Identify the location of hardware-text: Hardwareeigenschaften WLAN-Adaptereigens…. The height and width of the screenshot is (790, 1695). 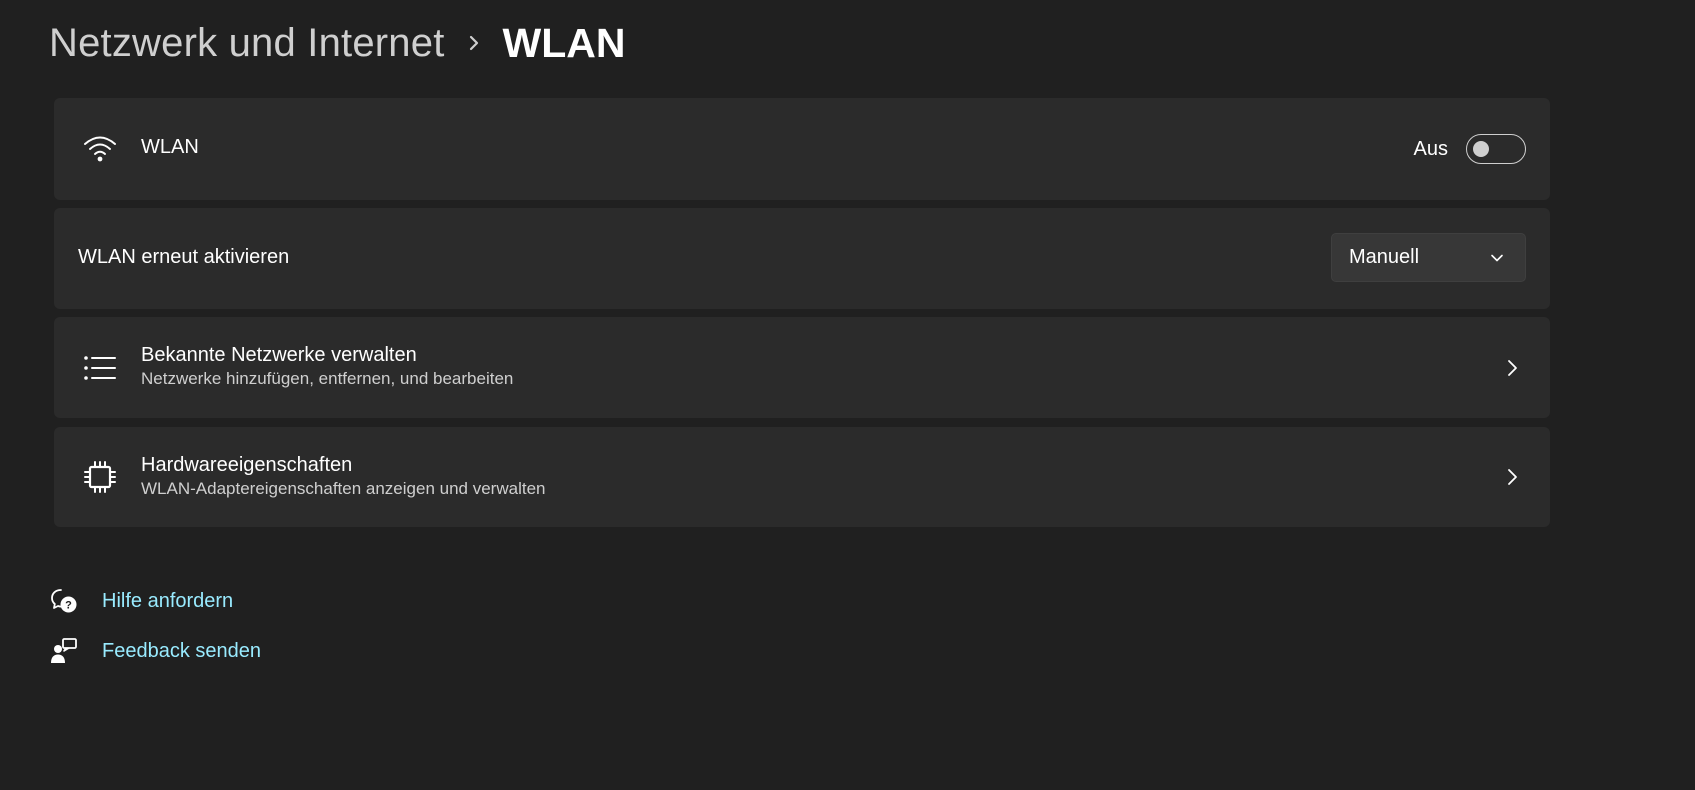
(343, 477).